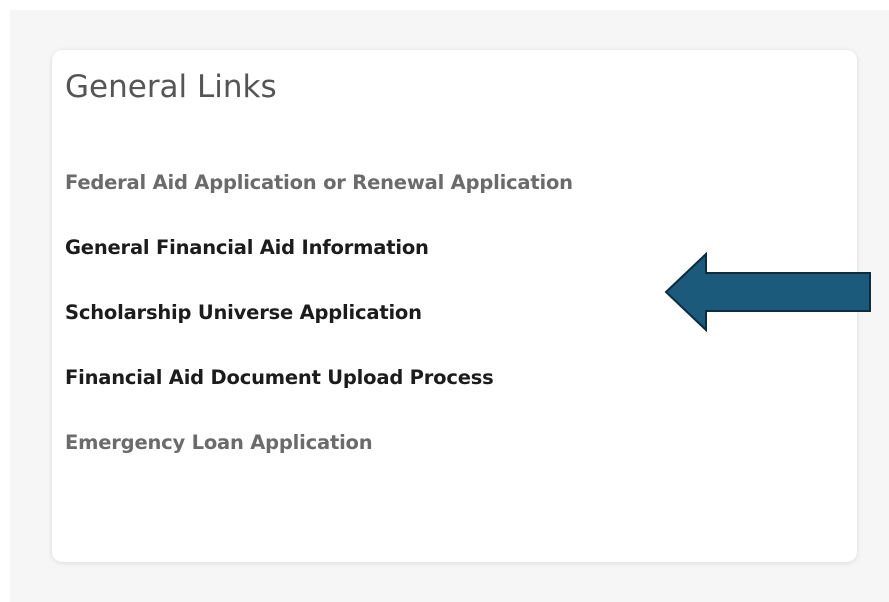 The height and width of the screenshot is (602, 889). What do you see at coordinates (279, 377) in the screenshot?
I see `link-financial-aid-document-upload: Financial Aid Document Upload Process` at bounding box center [279, 377].